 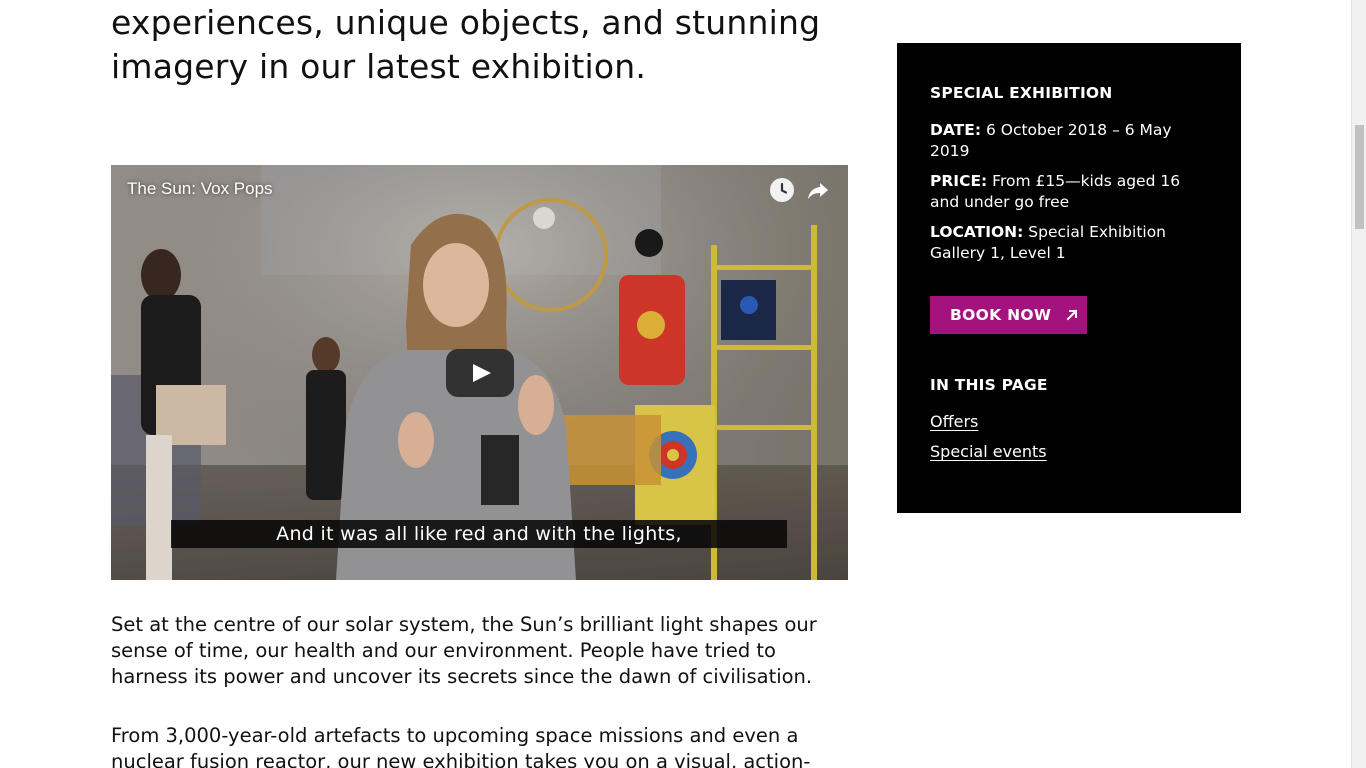 What do you see at coordinates (1072, 315) in the screenshot?
I see `external-arrow-icon` at bounding box center [1072, 315].